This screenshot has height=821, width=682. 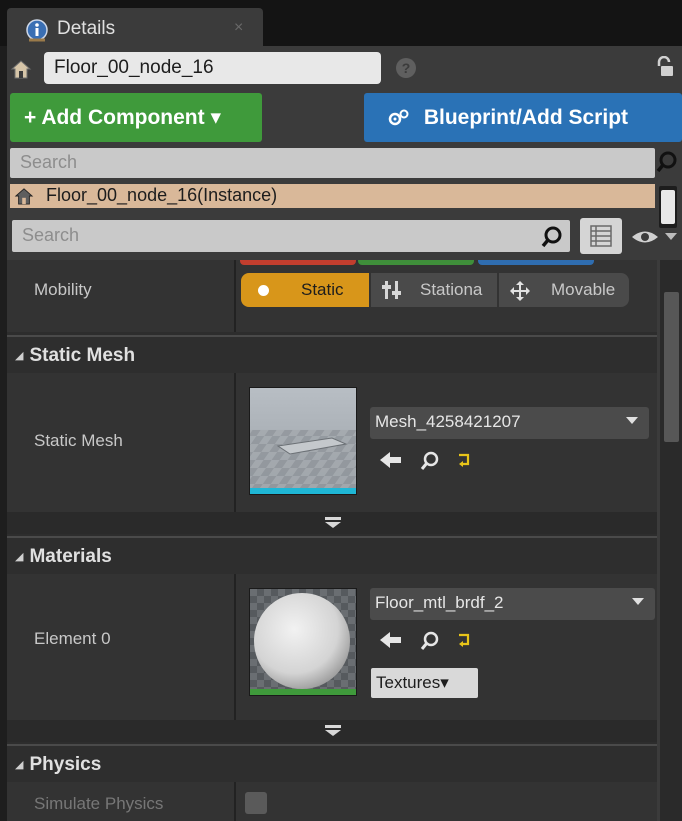 I want to click on blueprint-add-script-button: Blueprint/Add Script, so click(x=523, y=117).